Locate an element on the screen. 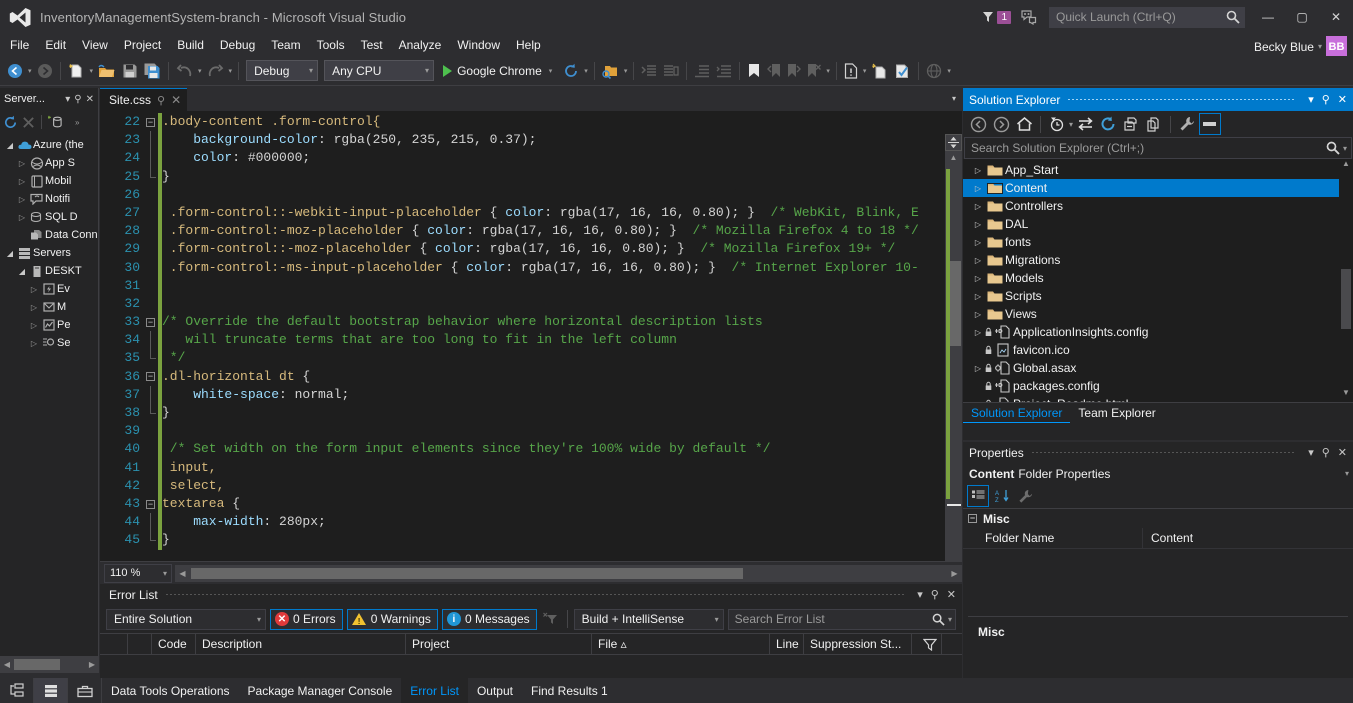 This screenshot has height=703, width=1353. menu-project: Project is located at coordinates (142, 45).